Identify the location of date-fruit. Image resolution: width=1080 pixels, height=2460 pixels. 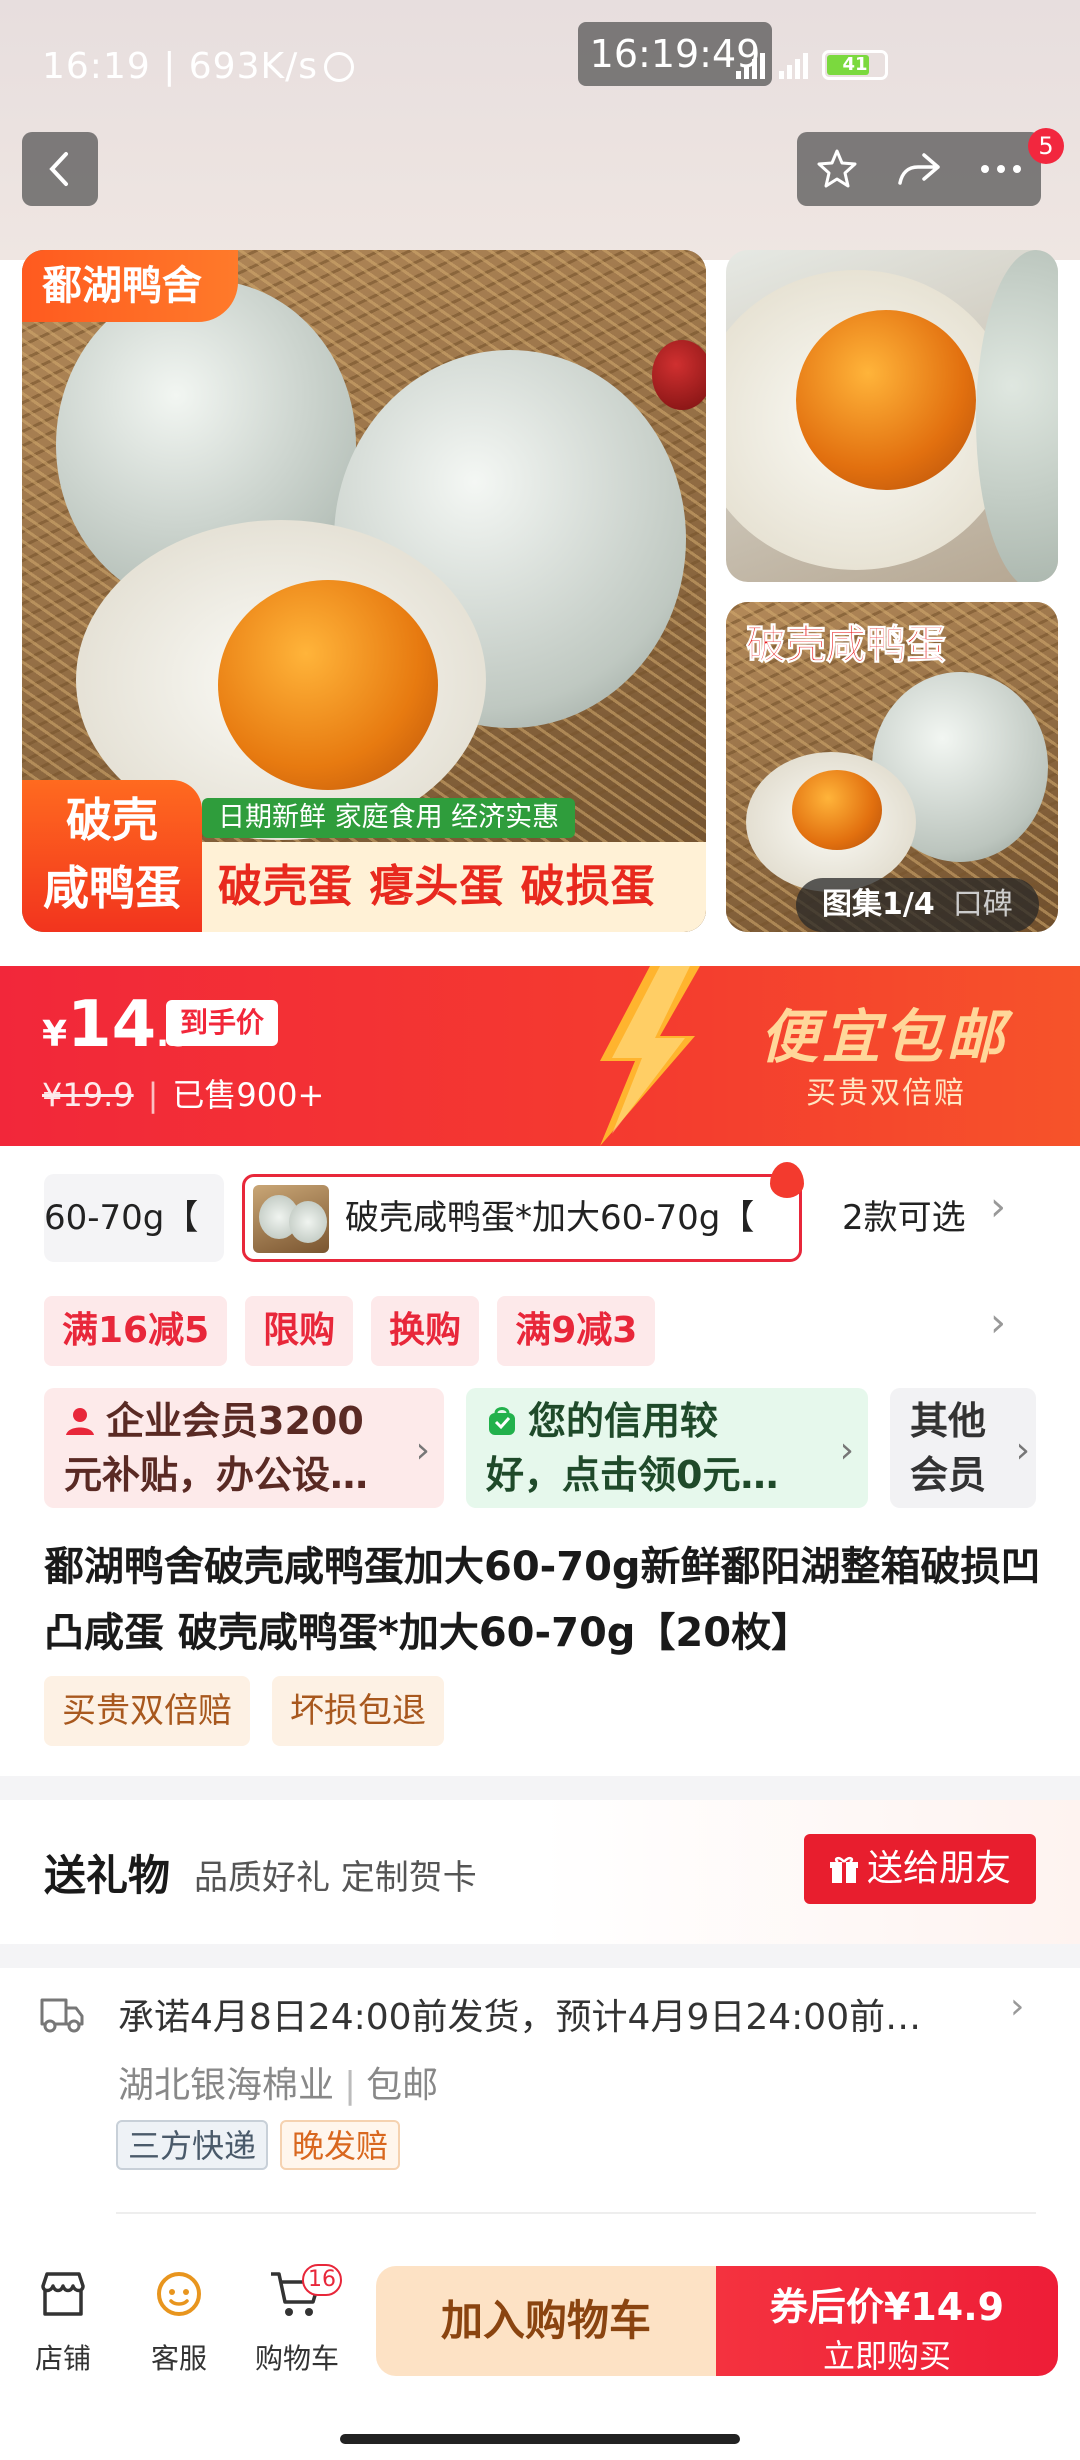
(679, 375).